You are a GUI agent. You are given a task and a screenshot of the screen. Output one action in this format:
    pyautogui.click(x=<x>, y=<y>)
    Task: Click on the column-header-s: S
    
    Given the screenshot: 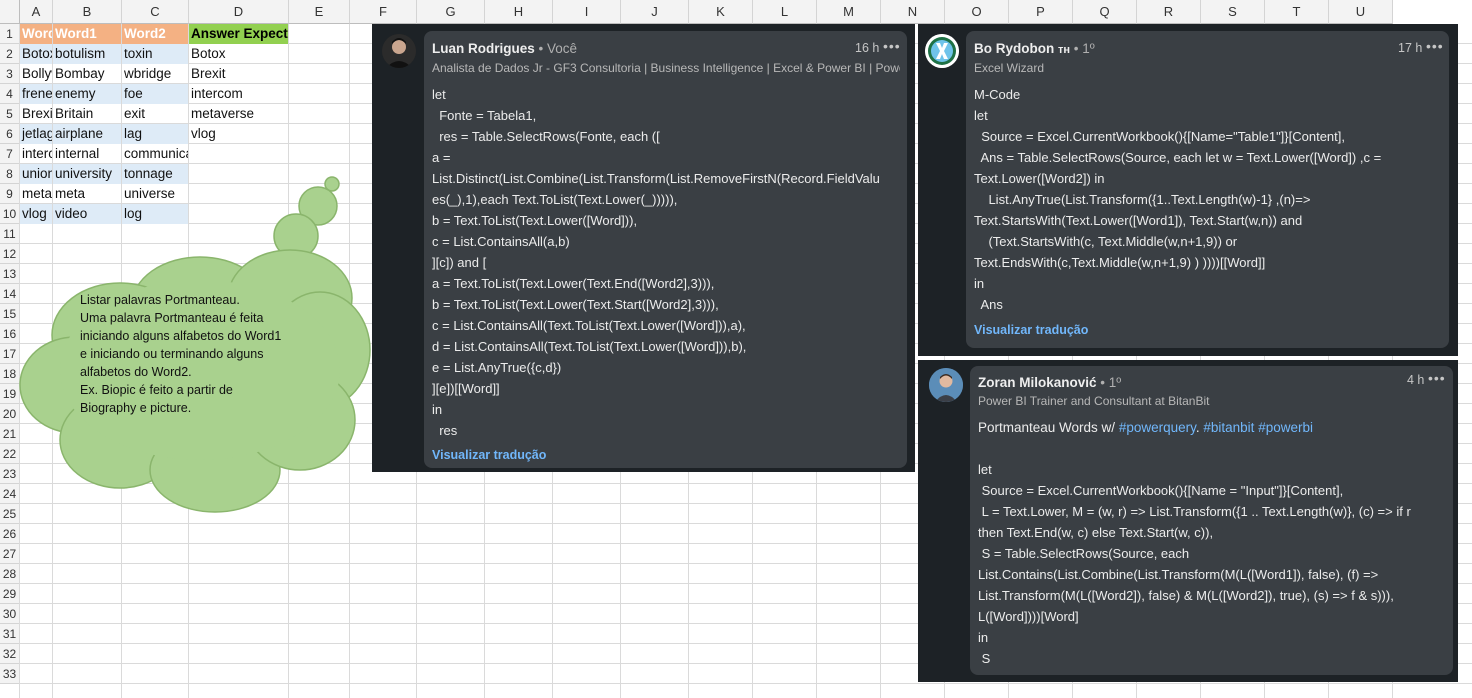 What is the action you would take?
    pyautogui.click(x=1233, y=12)
    